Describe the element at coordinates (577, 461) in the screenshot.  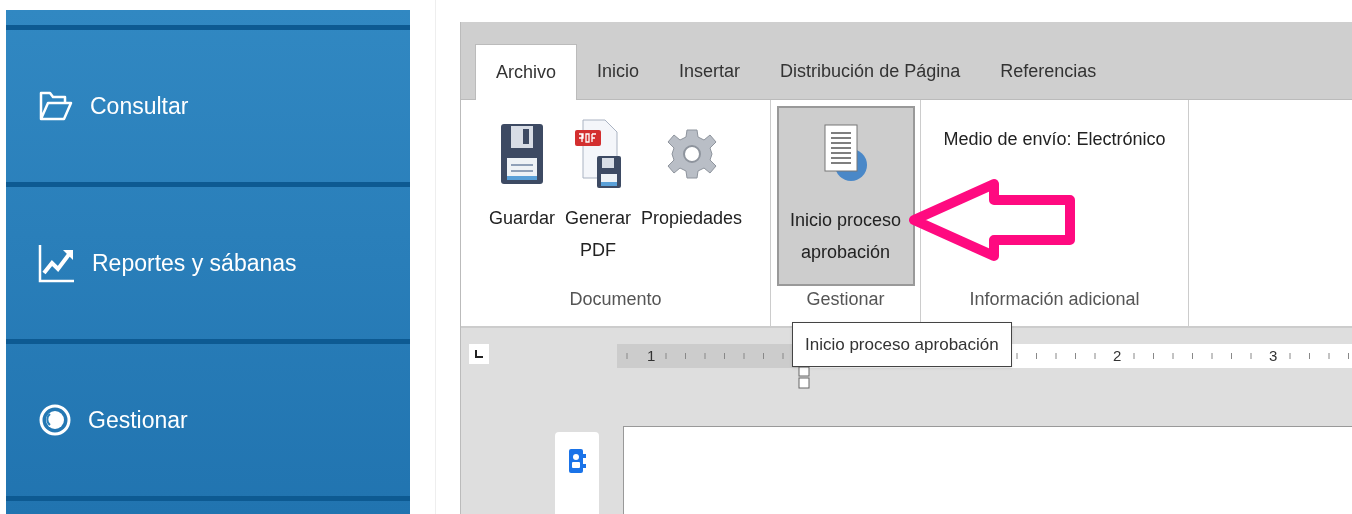
I see `contacts-icon` at that location.